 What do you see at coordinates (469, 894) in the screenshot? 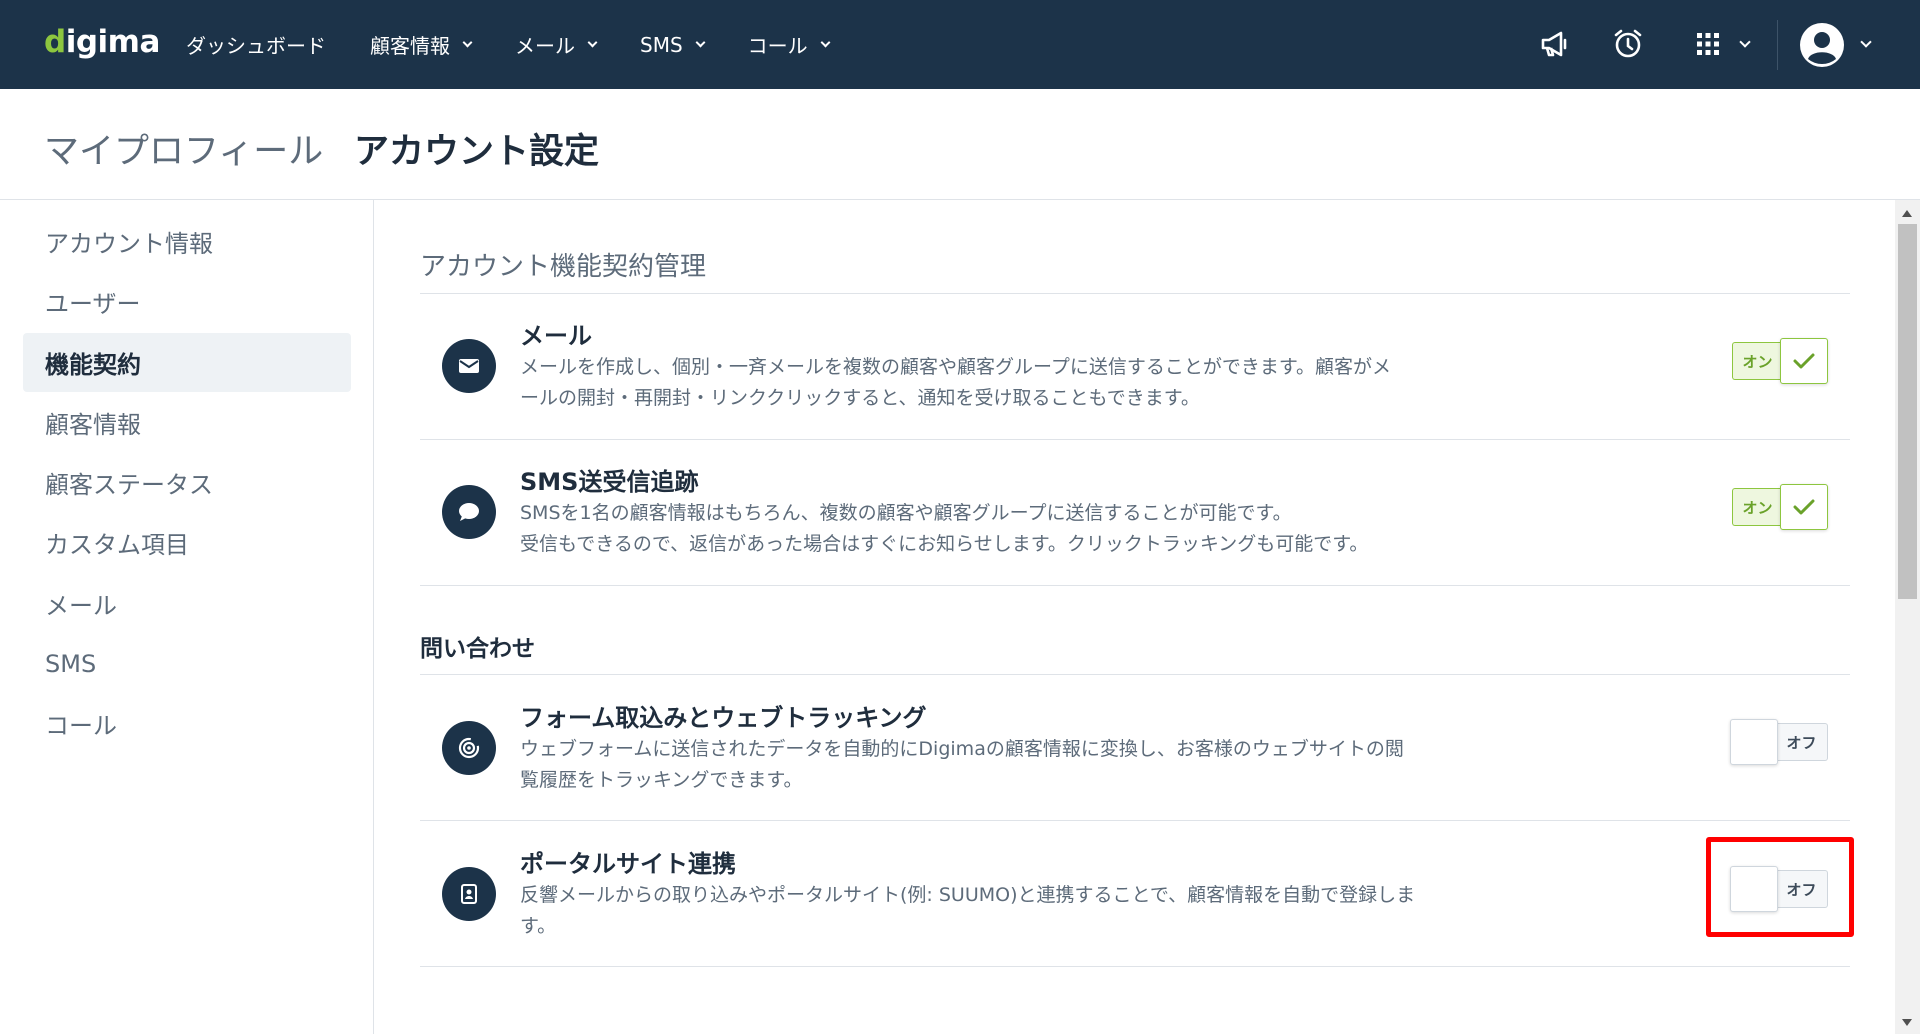
I see `document-person-icon` at bounding box center [469, 894].